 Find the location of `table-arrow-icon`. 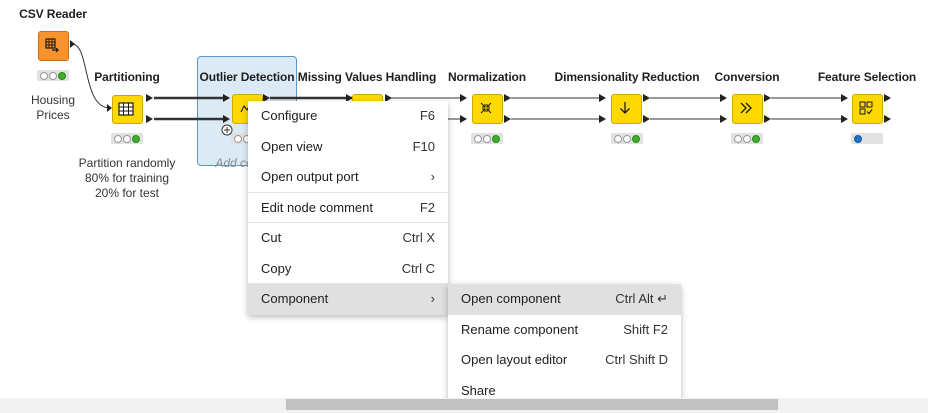

table-arrow-icon is located at coordinates (52, 45).